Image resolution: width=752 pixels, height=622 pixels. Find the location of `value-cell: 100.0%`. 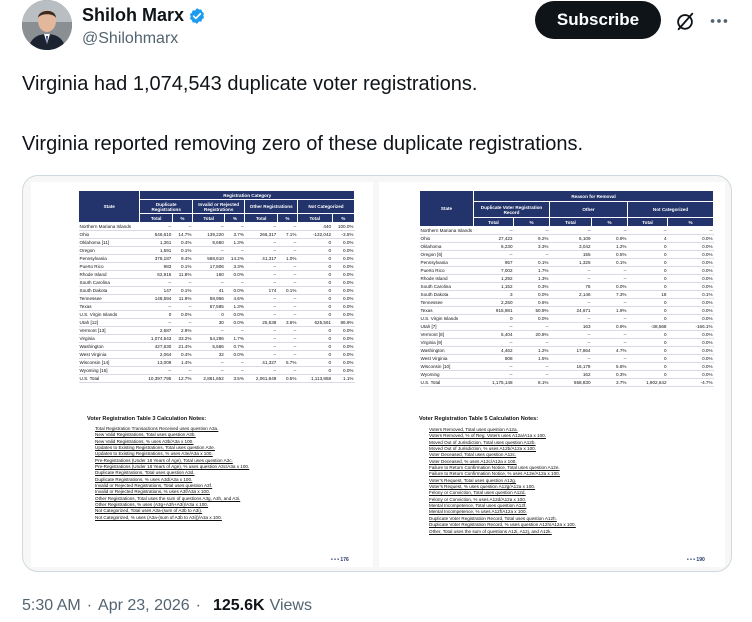

value-cell: 100.0% is located at coordinates (343, 226).